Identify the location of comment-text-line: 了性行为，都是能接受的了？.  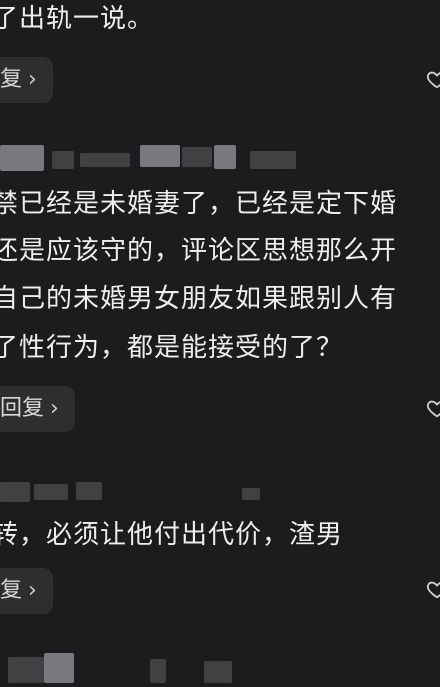
(172, 348).